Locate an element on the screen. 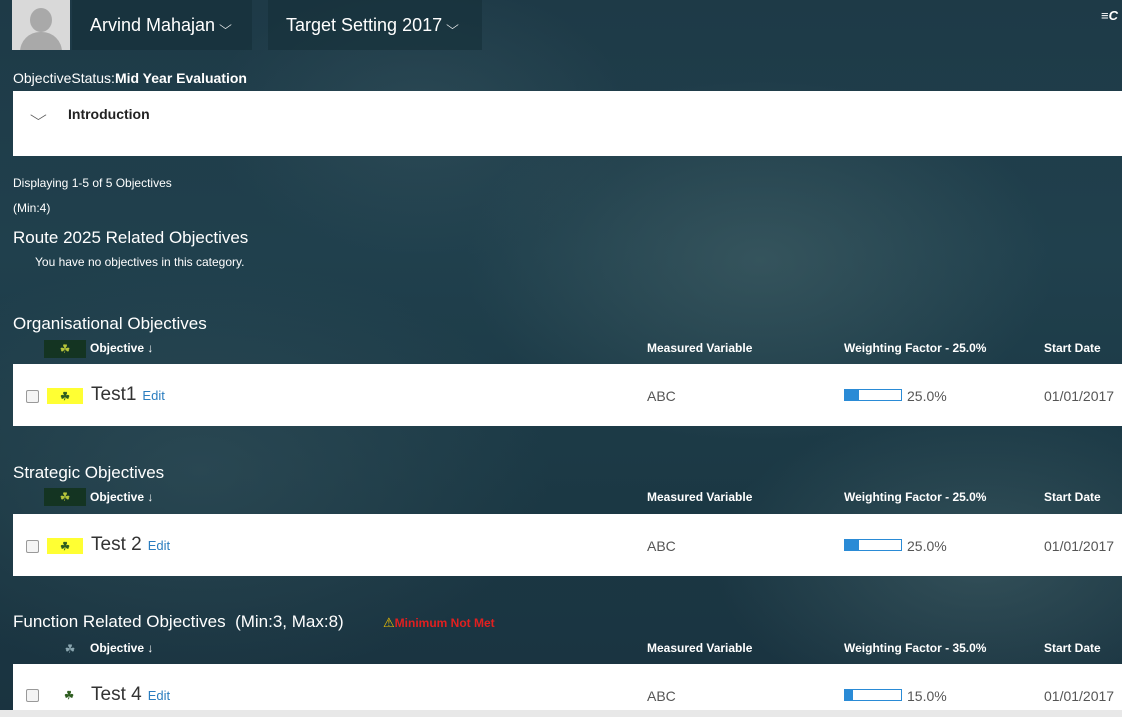  section-title-organisational: Organisational Objectives is located at coordinates (110, 323).